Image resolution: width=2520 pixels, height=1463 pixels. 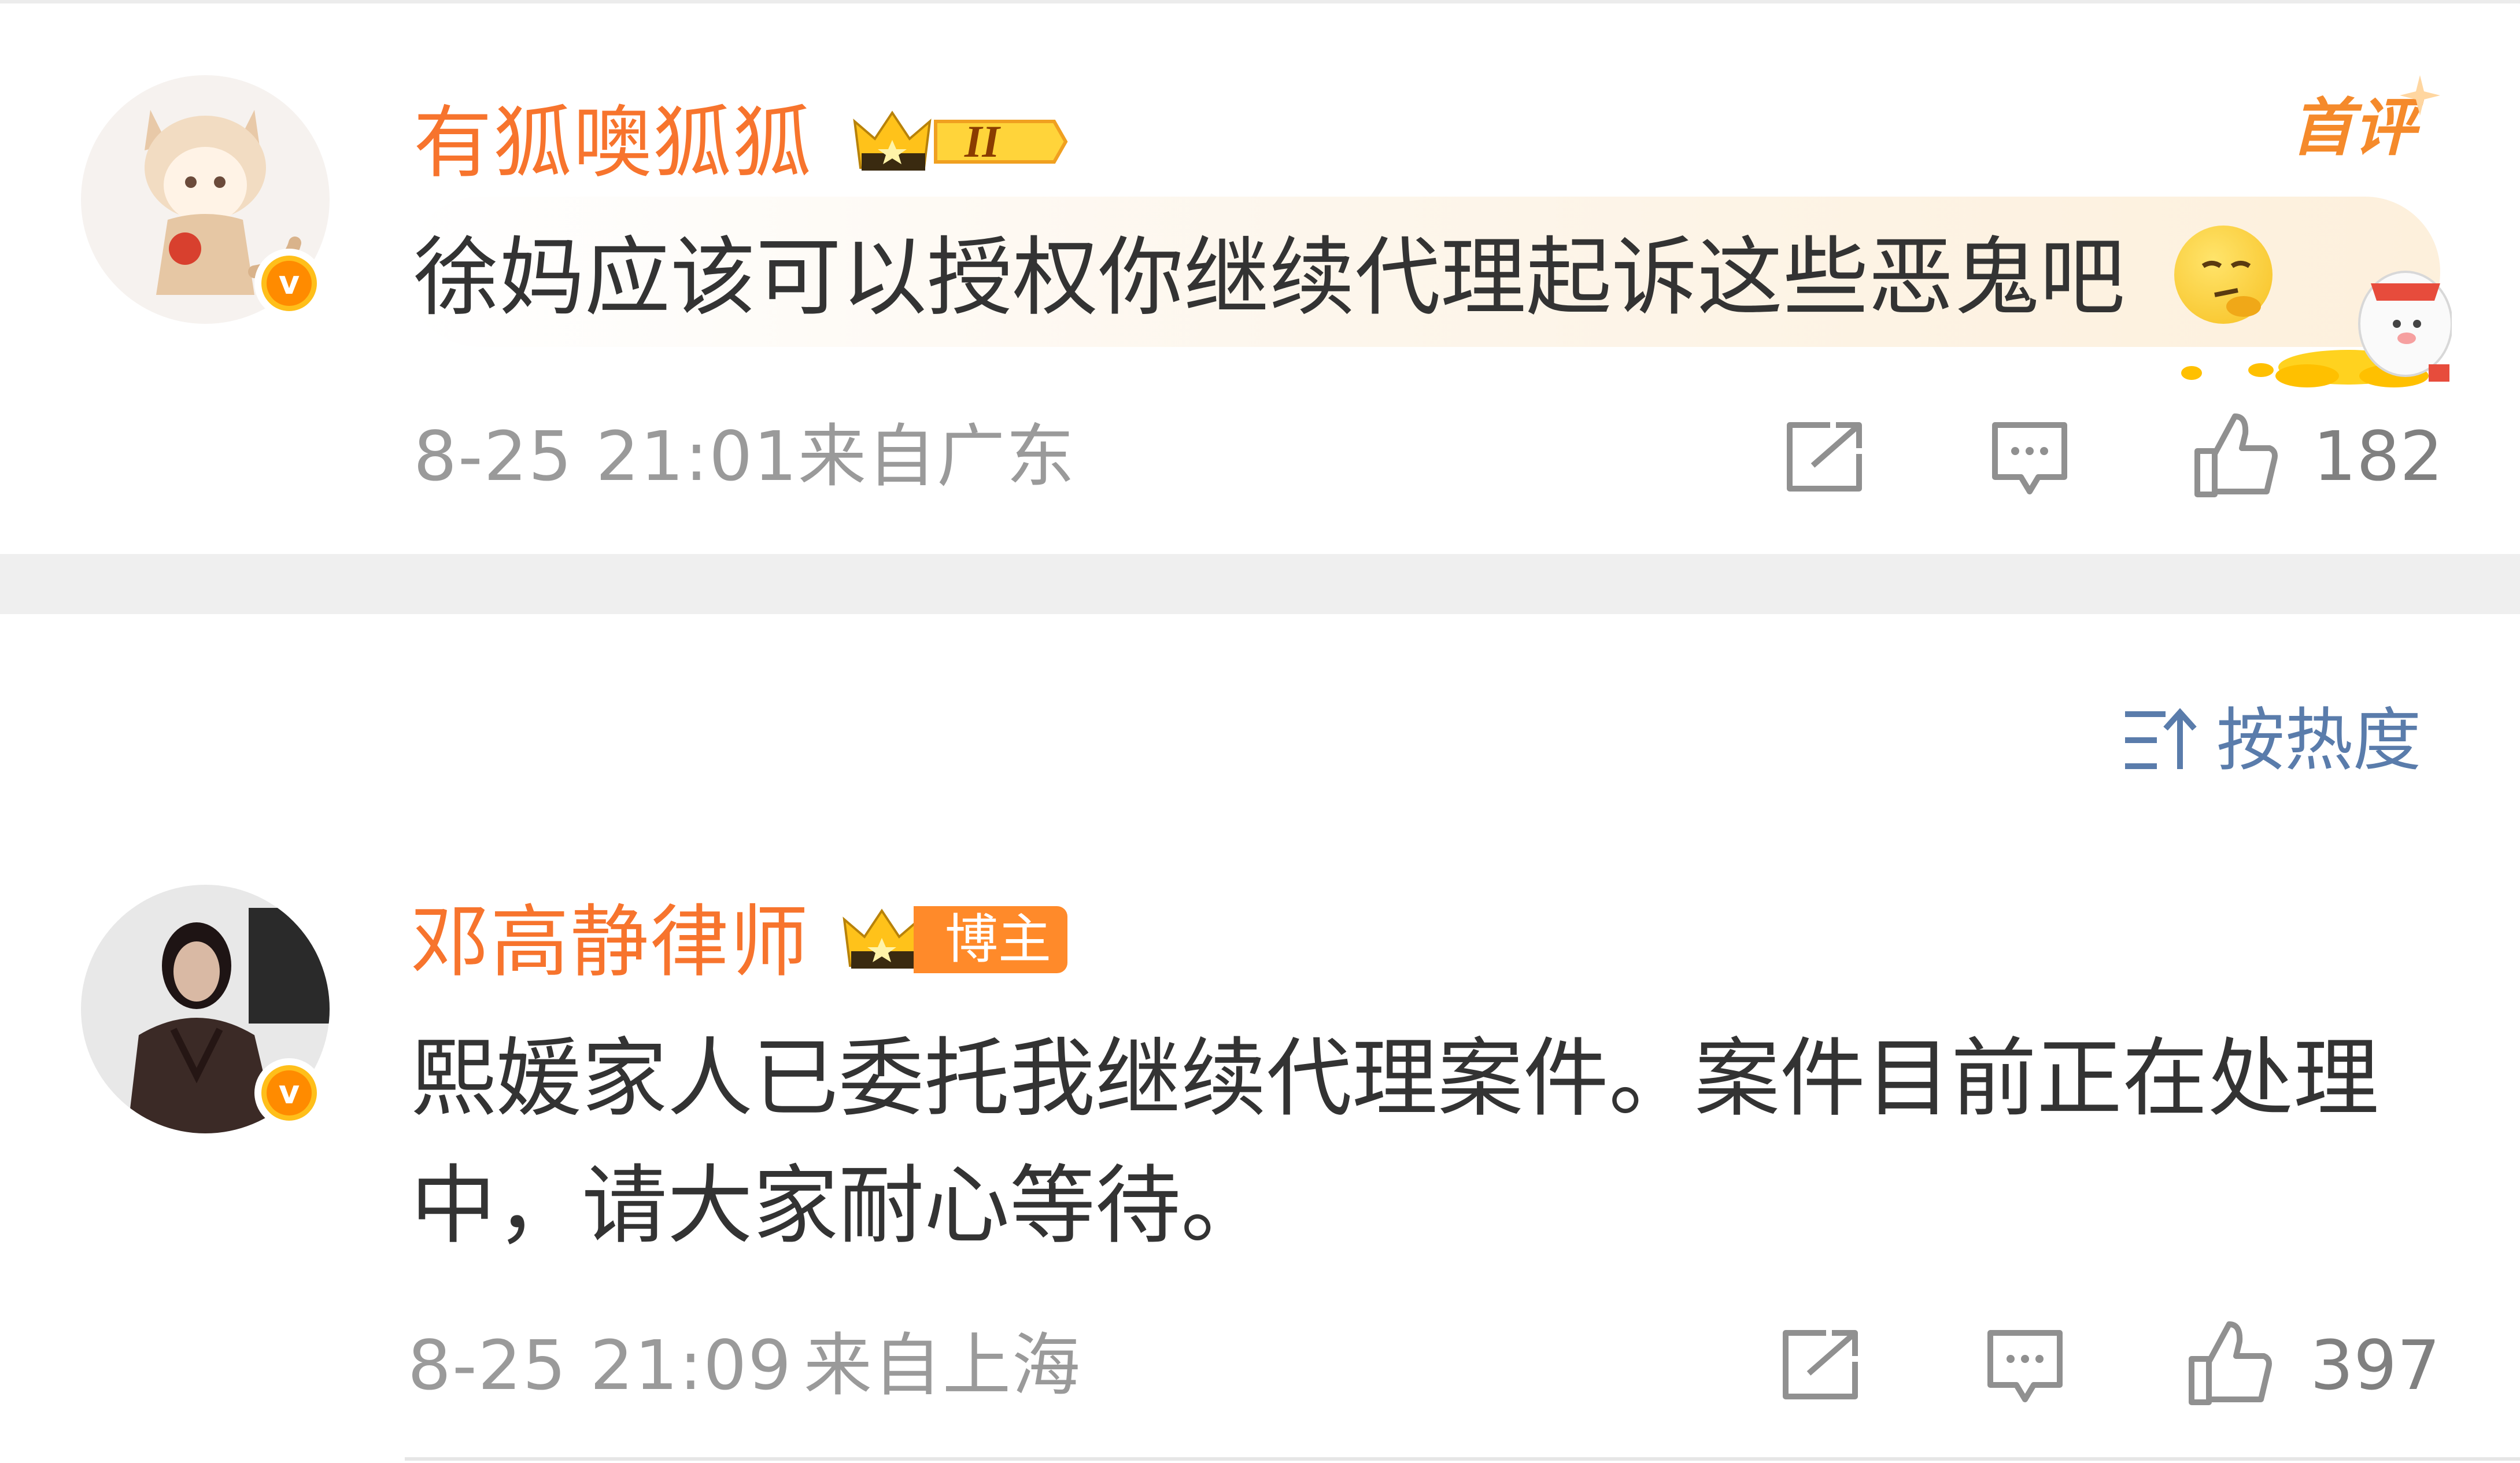 What do you see at coordinates (611, 942) in the screenshot?
I see `username: 邓高静律师` at bounding box center [611, 942].